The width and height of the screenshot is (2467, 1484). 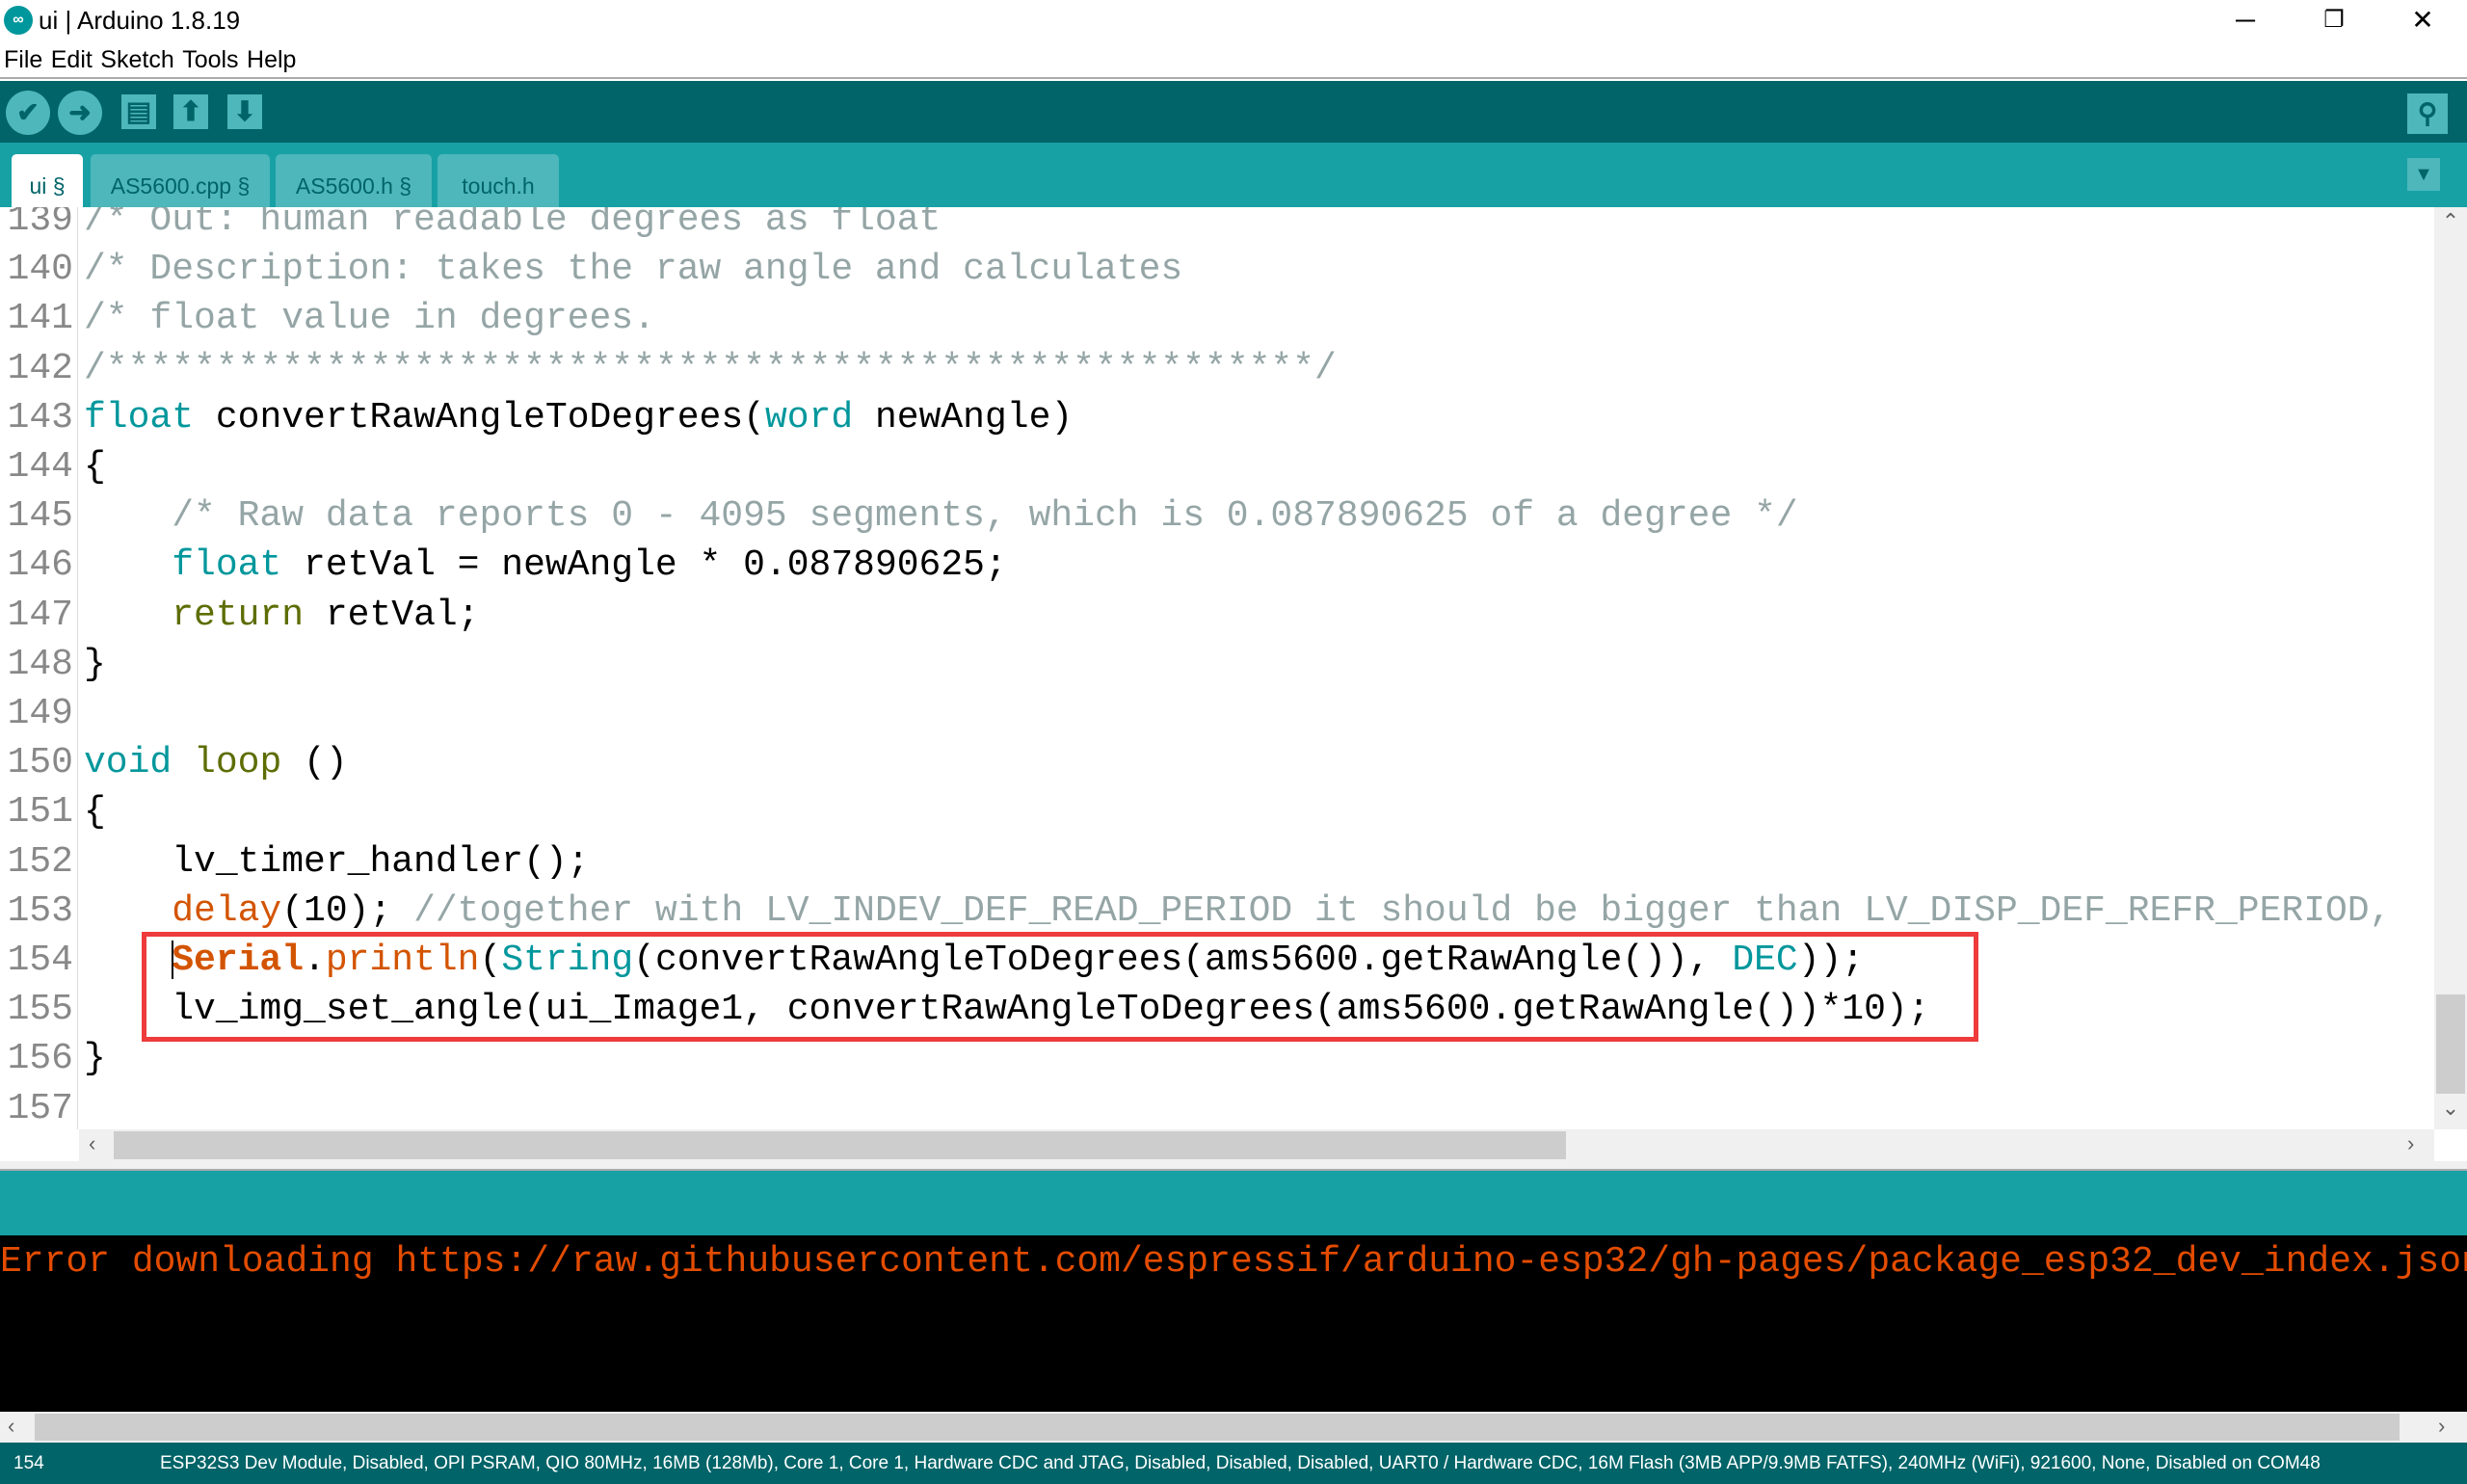 I want to click on code-text: lv_timer_handler();, so click(x=337, y=862).